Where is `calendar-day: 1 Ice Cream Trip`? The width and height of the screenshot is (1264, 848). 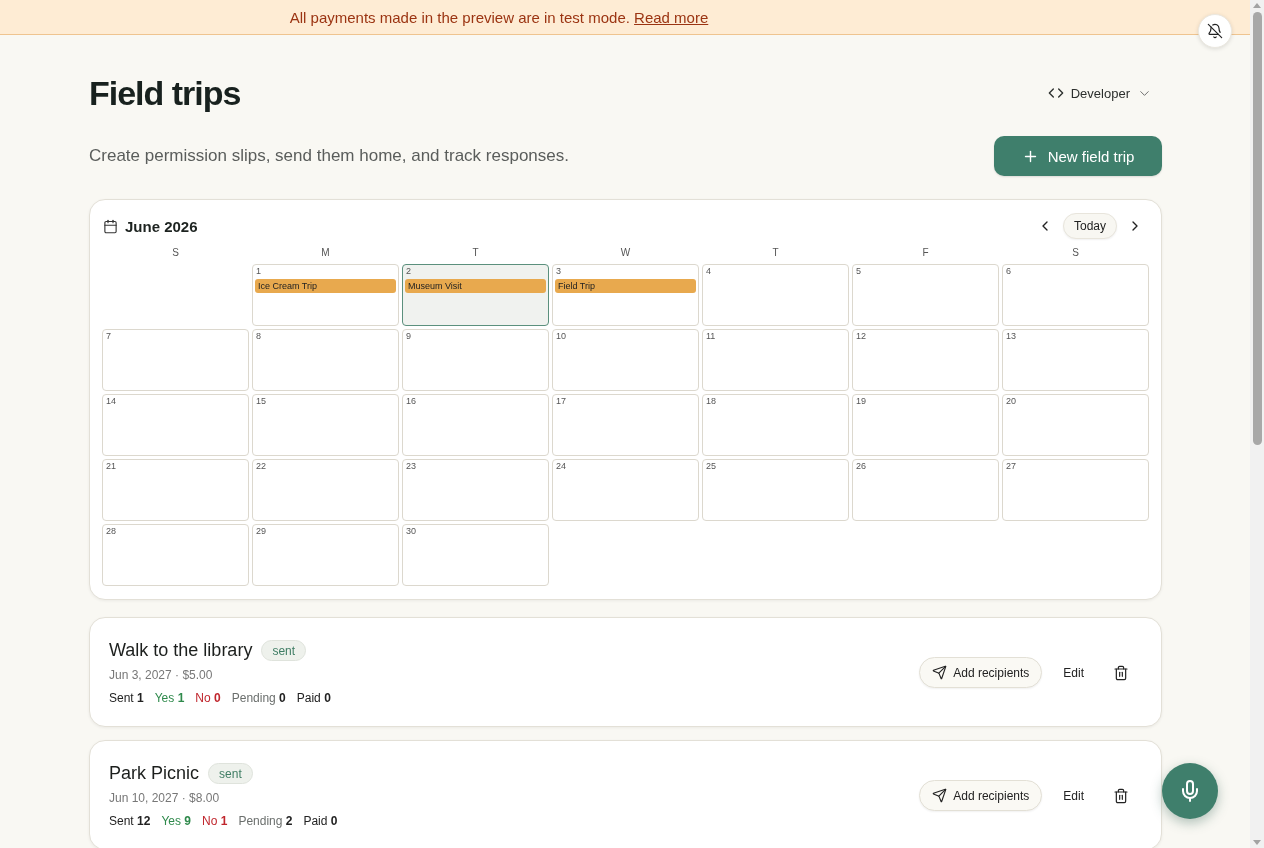 calendar-day: 1 Ice Cream Trip is located at coordinates (325, 295).